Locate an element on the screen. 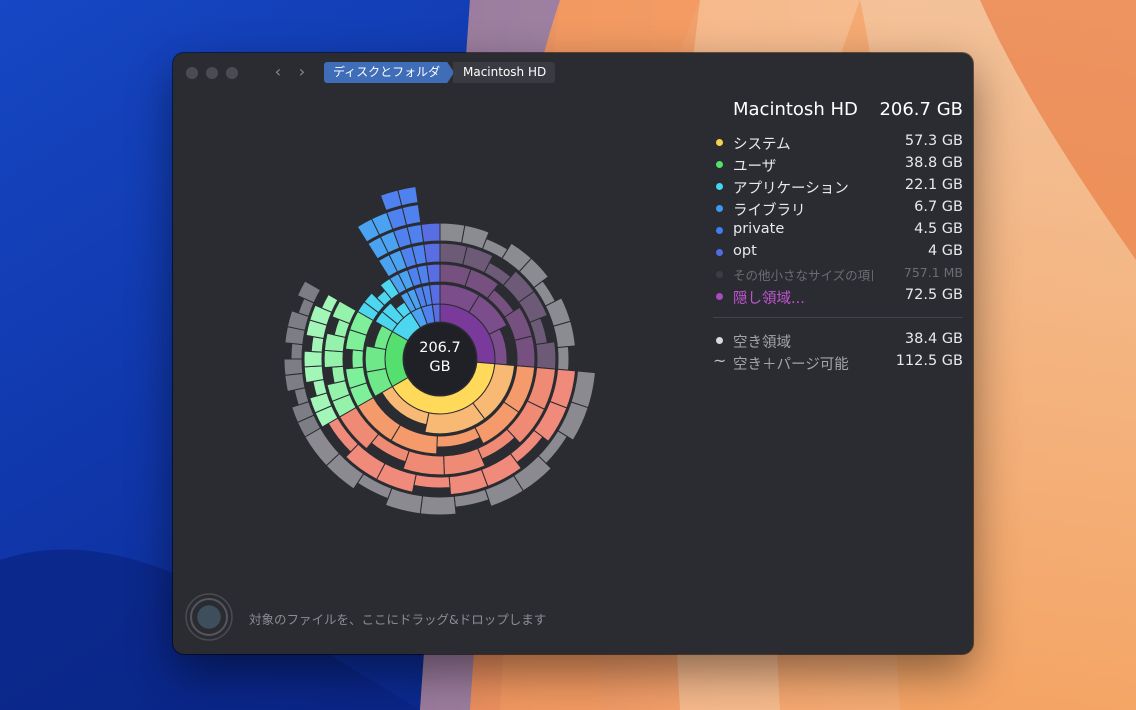 This screenshot has width=1136, height=710. center-total-label: 206.7 GB is located at coordinates (440, 358).